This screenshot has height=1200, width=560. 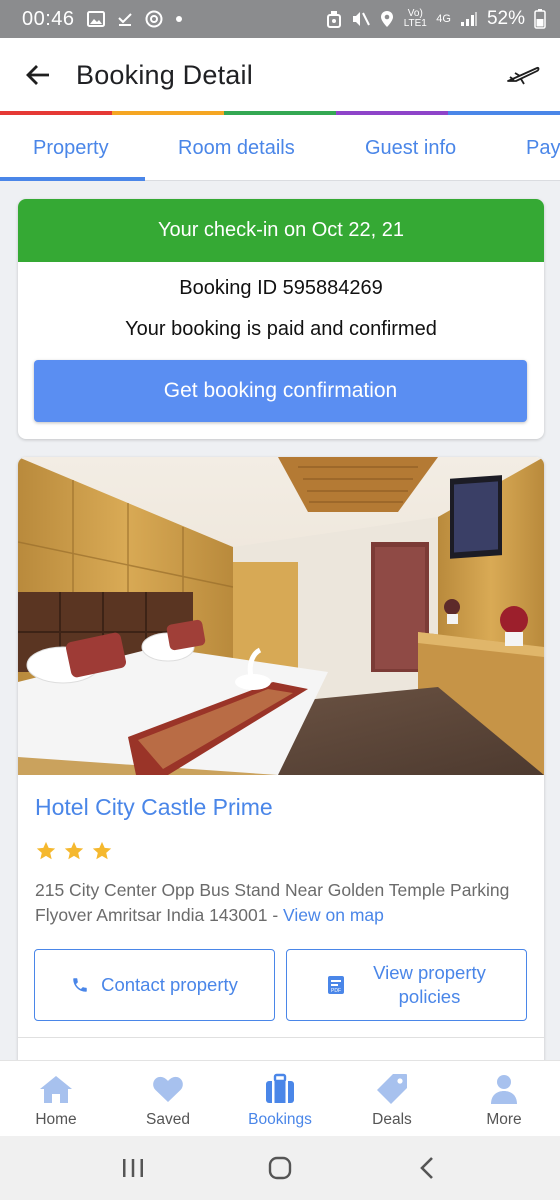 I want to click on home-icon, so click(x=56, y=1089).